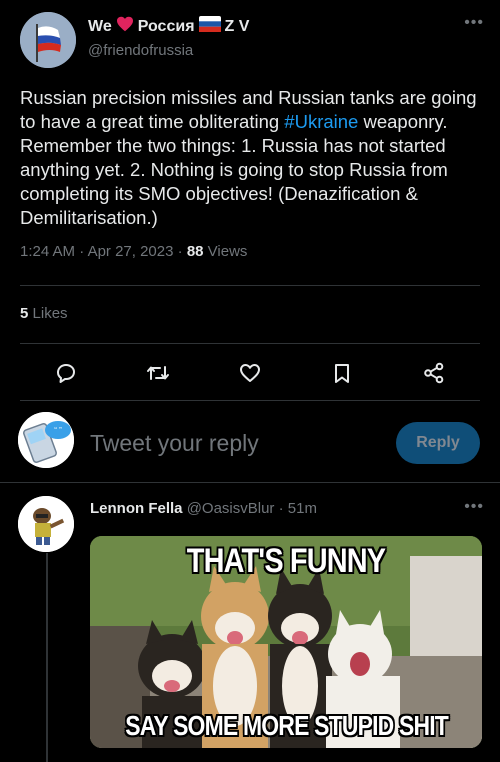 This screenshot has width=500, height=762. What do you see at coordinates (230, 443) in the screenshot?
I see `reply-input` at bounding box center [230, 443].